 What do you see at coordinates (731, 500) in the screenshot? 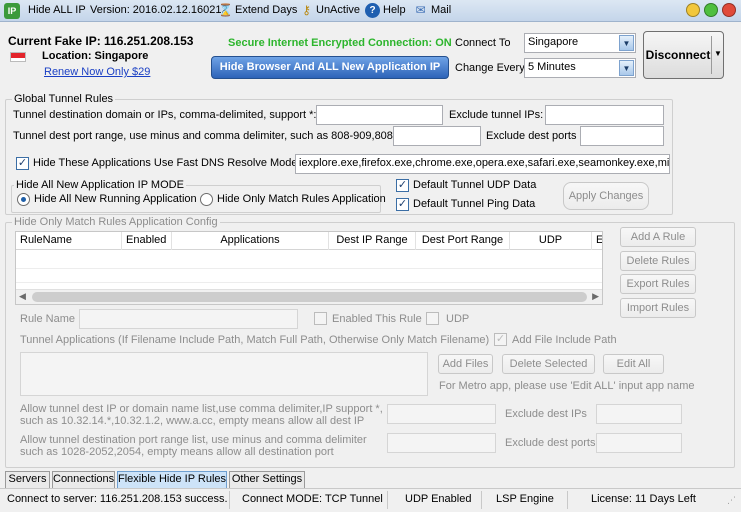
I see `resize-grip-icon: ⋰` at bounding box center [731, 500].